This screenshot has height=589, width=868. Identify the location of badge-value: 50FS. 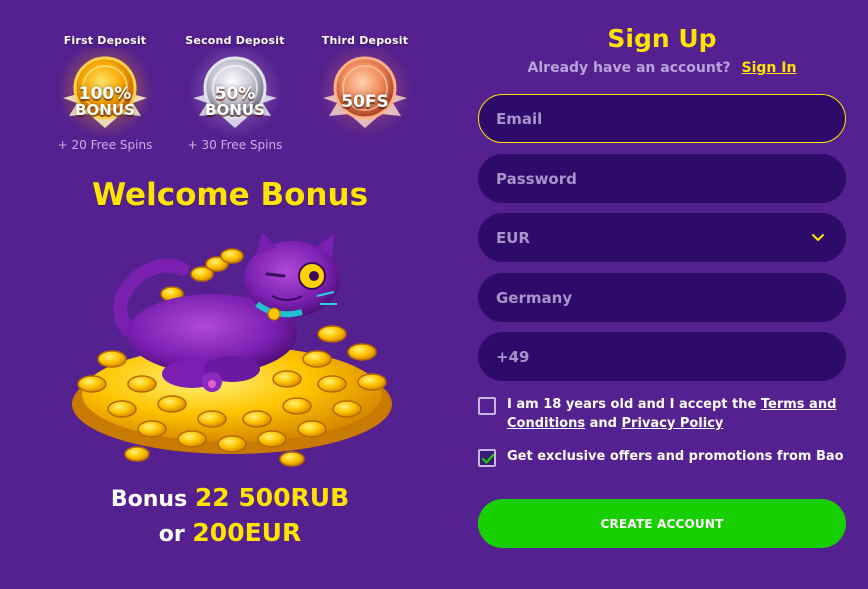
(365, 102).